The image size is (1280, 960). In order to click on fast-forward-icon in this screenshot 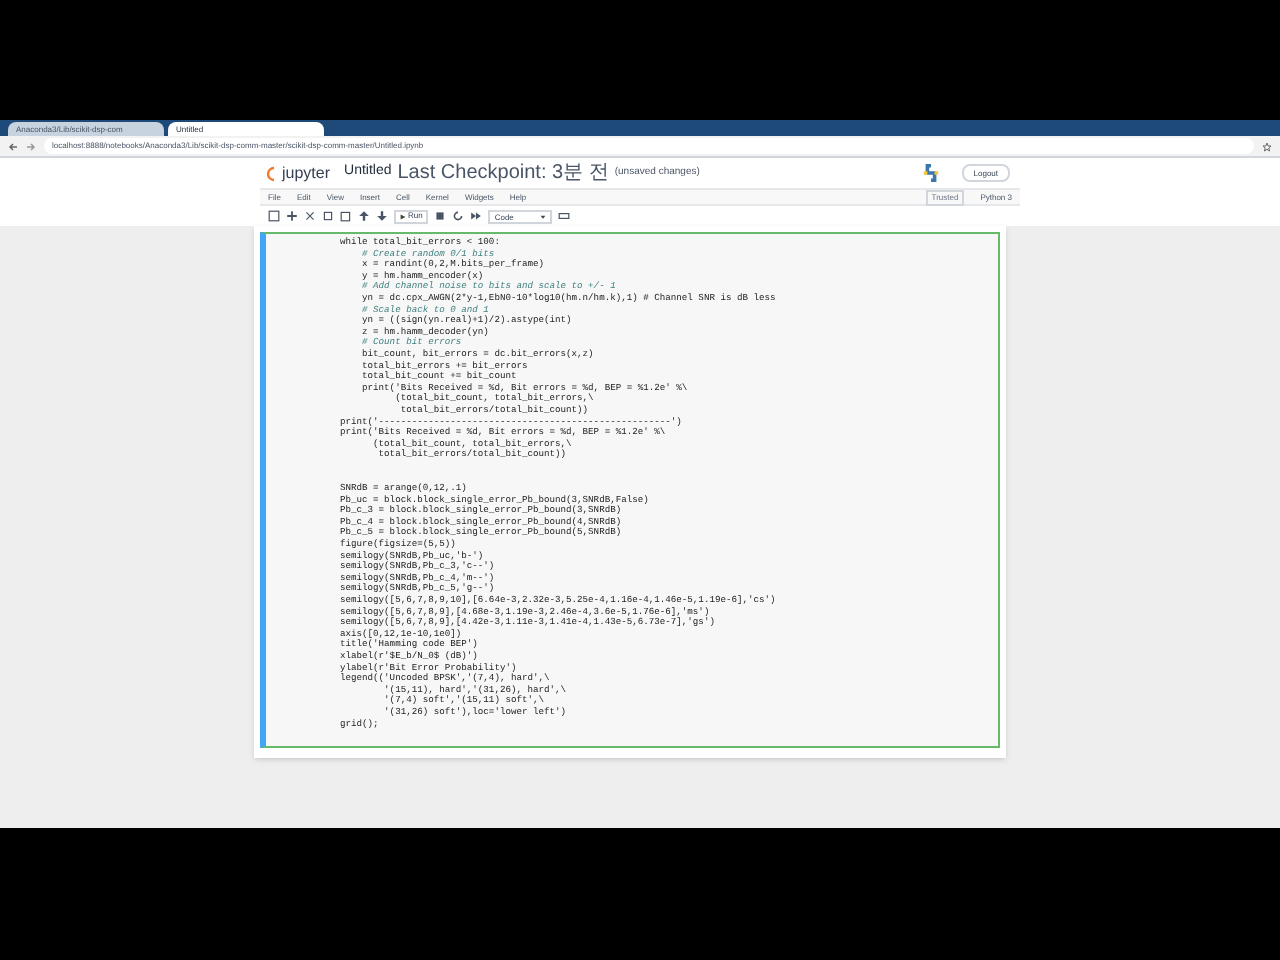, I will do `click(476, 216)`.